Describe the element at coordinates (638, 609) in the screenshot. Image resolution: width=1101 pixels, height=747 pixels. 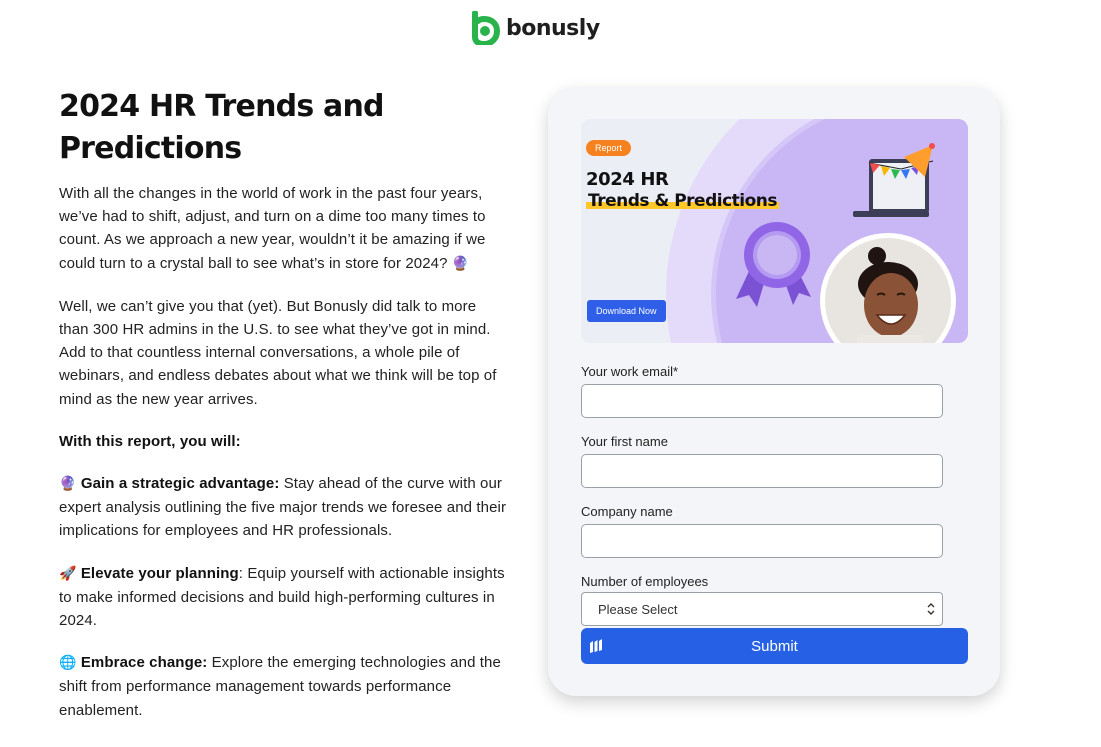
I see `employees-select-value: Please Select` at that location.